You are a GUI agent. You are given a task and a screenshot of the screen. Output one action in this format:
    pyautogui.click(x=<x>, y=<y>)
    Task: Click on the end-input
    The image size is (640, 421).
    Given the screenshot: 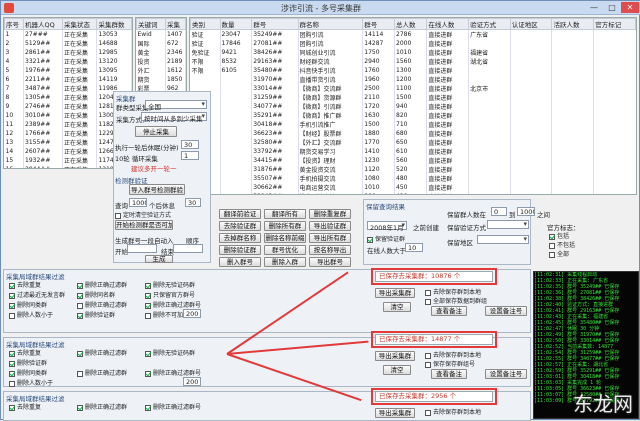 What is the action you would take?
    pyautogui.click(x=188, y=248)
    